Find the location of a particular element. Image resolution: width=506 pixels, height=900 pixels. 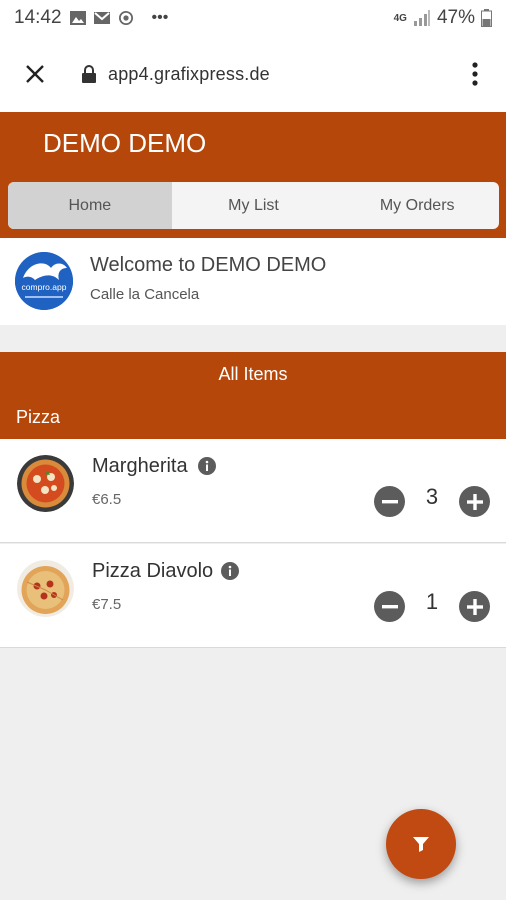

signal-icon is located at coordinates (421, 18).